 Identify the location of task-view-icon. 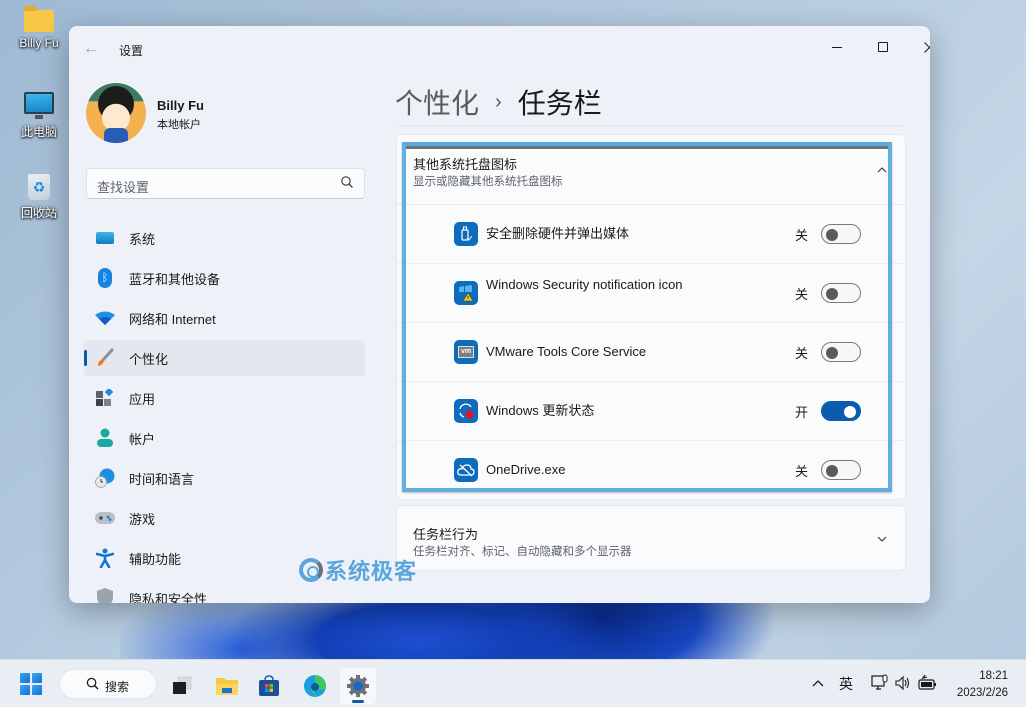
(182, 685).